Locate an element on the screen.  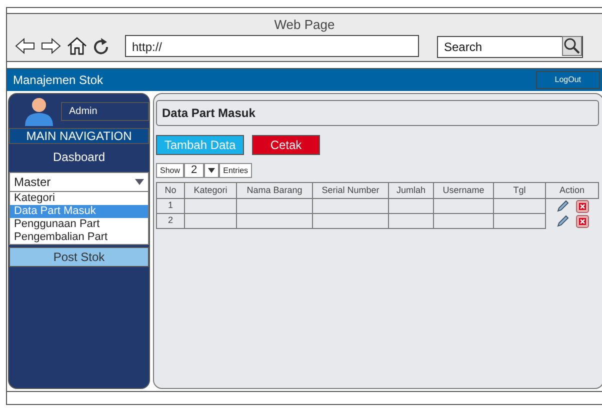
table-cell: 2 is located at coordinates (170, 221).